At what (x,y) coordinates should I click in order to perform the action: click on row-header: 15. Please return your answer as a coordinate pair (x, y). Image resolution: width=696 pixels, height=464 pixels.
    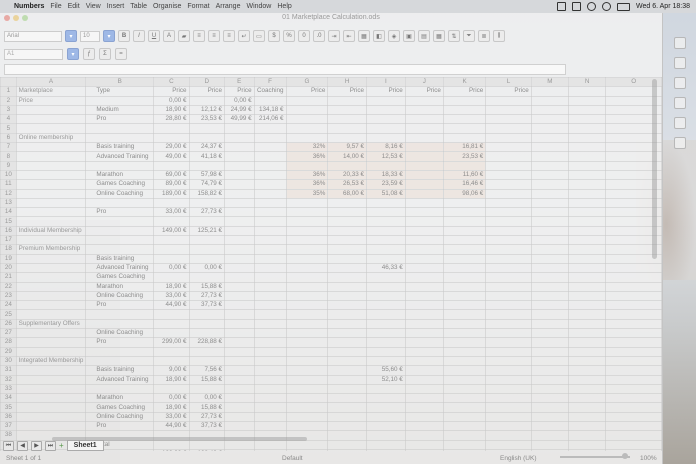
    Looking at the image, I should click on (8, 221).